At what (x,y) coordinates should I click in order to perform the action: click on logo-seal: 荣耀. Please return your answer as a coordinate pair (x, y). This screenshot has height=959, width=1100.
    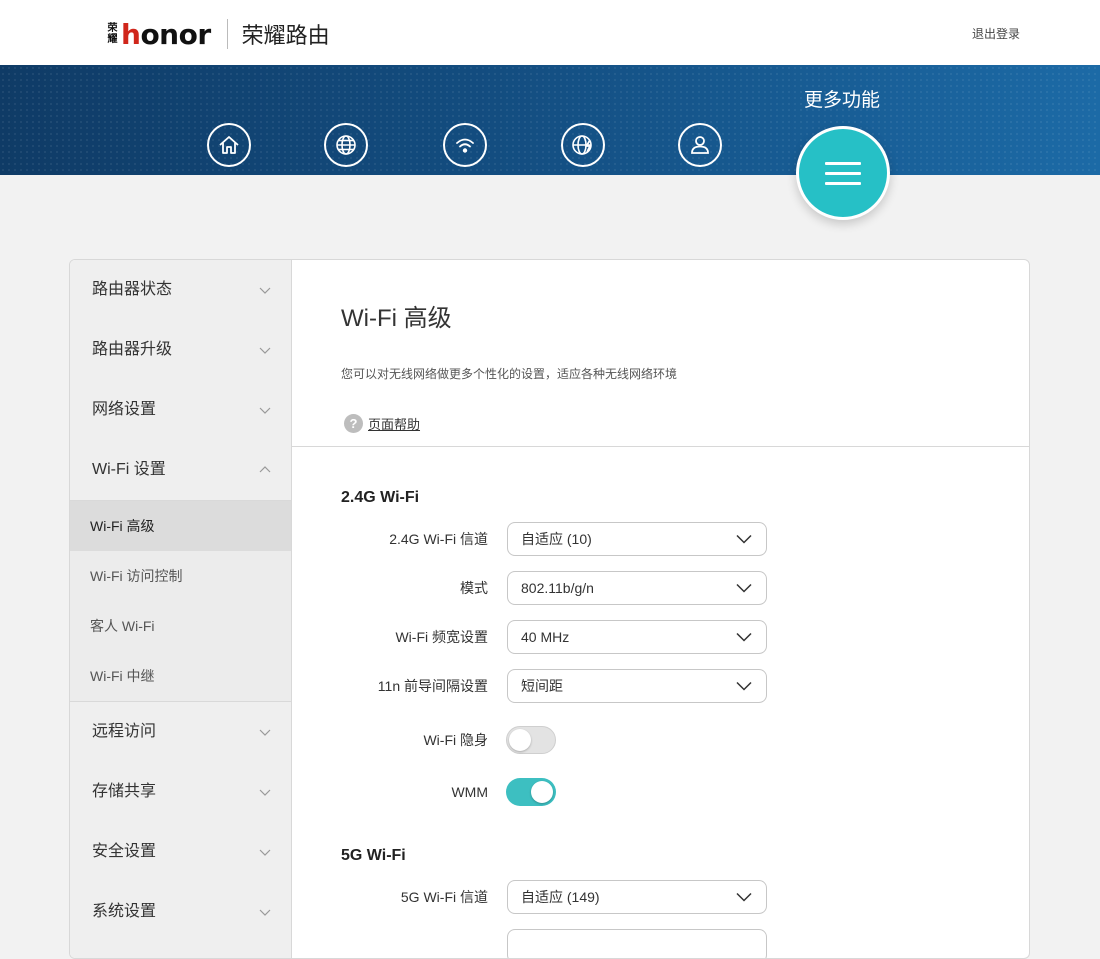
    Looking at the image, I should click on (112, 34).